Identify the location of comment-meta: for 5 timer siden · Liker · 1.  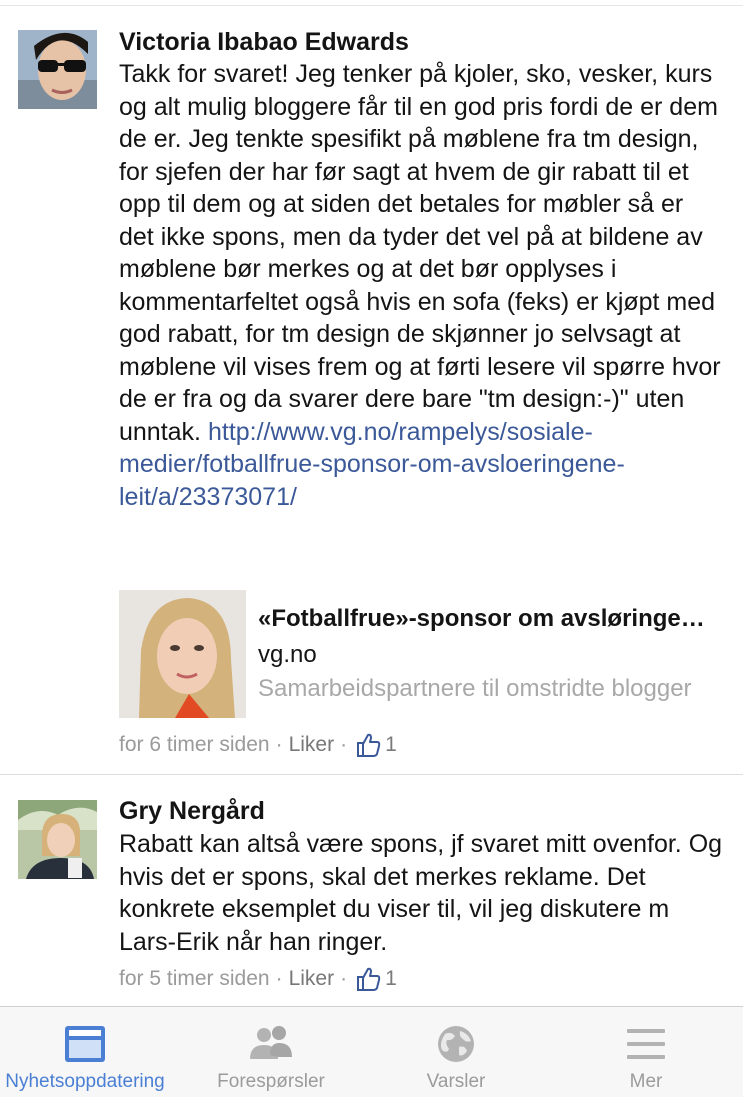
(258, 979).